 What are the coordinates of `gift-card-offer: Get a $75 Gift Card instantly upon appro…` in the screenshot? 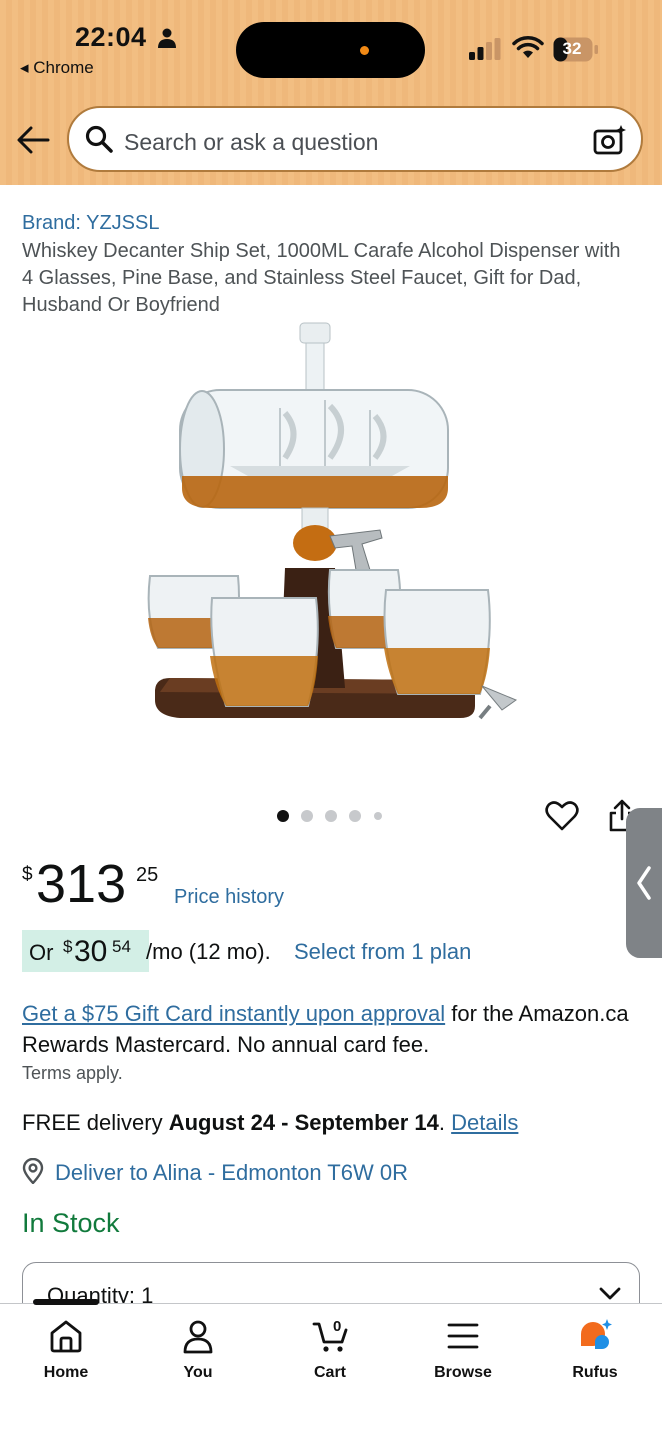 It's located at (332, 1029).